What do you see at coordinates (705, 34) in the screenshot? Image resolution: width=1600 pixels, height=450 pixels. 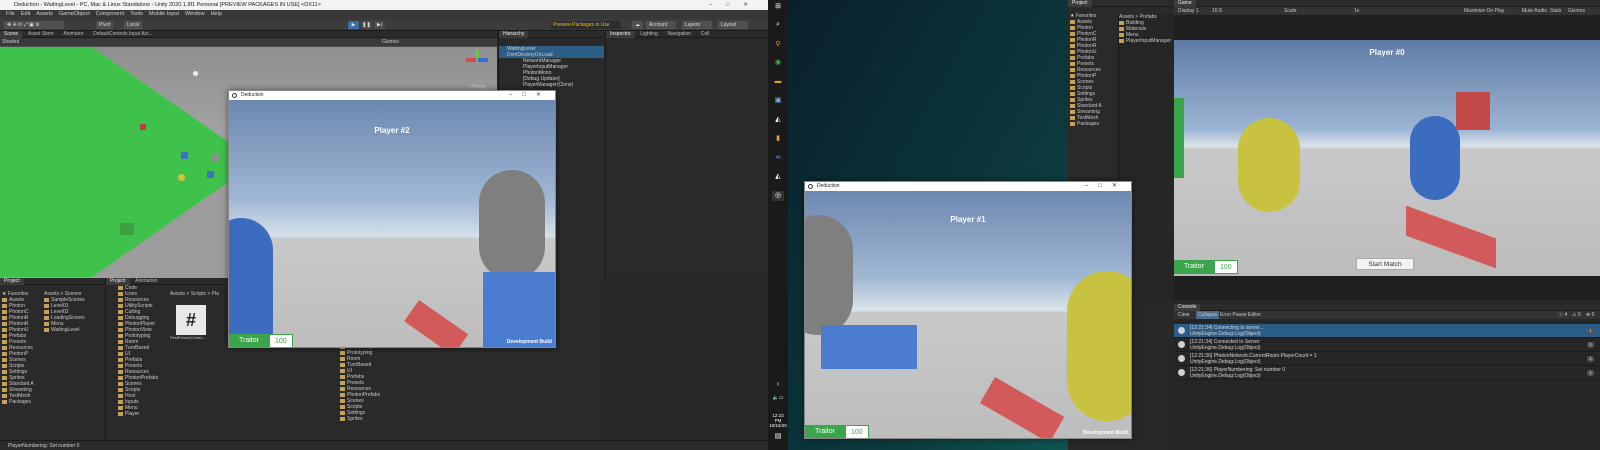 I see `tab-collab: Coll` at bounding box center [705, 34].